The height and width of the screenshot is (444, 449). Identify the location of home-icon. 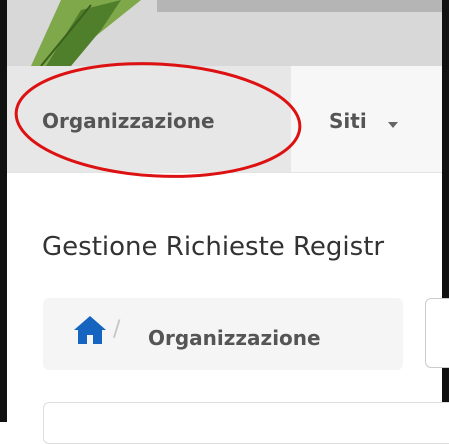
(90, 330).